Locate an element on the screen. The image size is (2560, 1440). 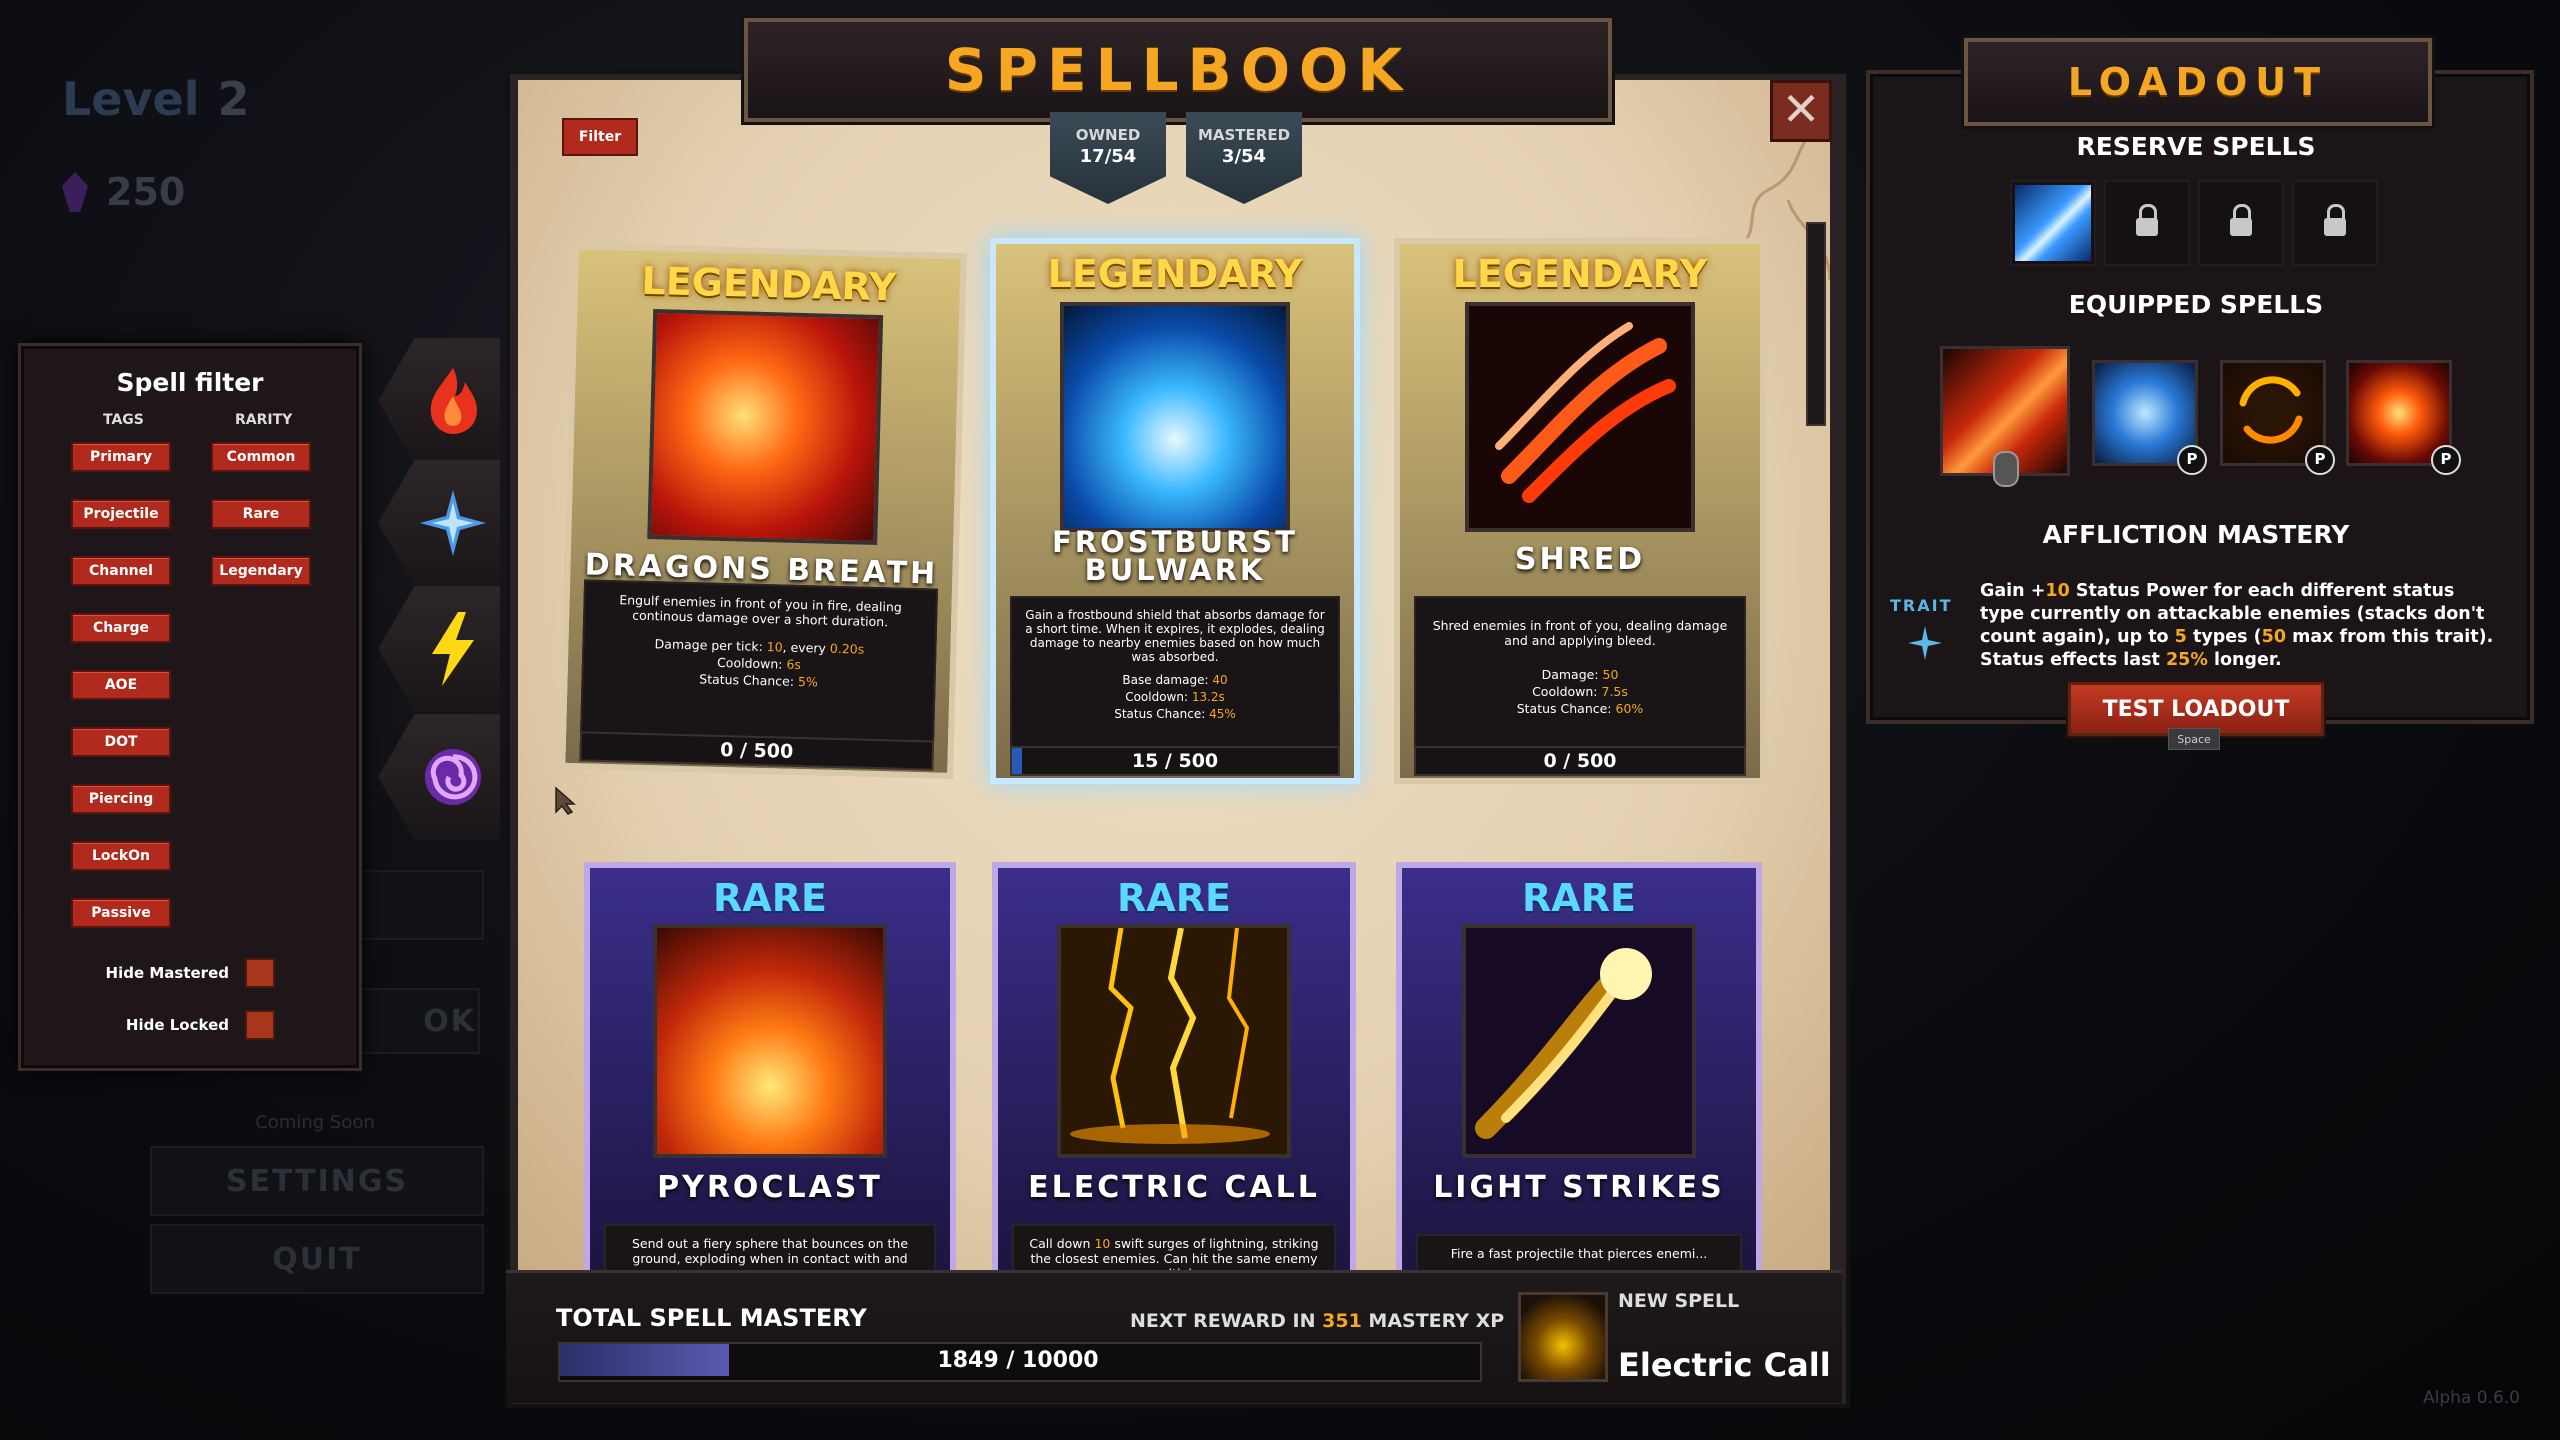
spellbook-scrollbar is located at coordinates (1816, 324).